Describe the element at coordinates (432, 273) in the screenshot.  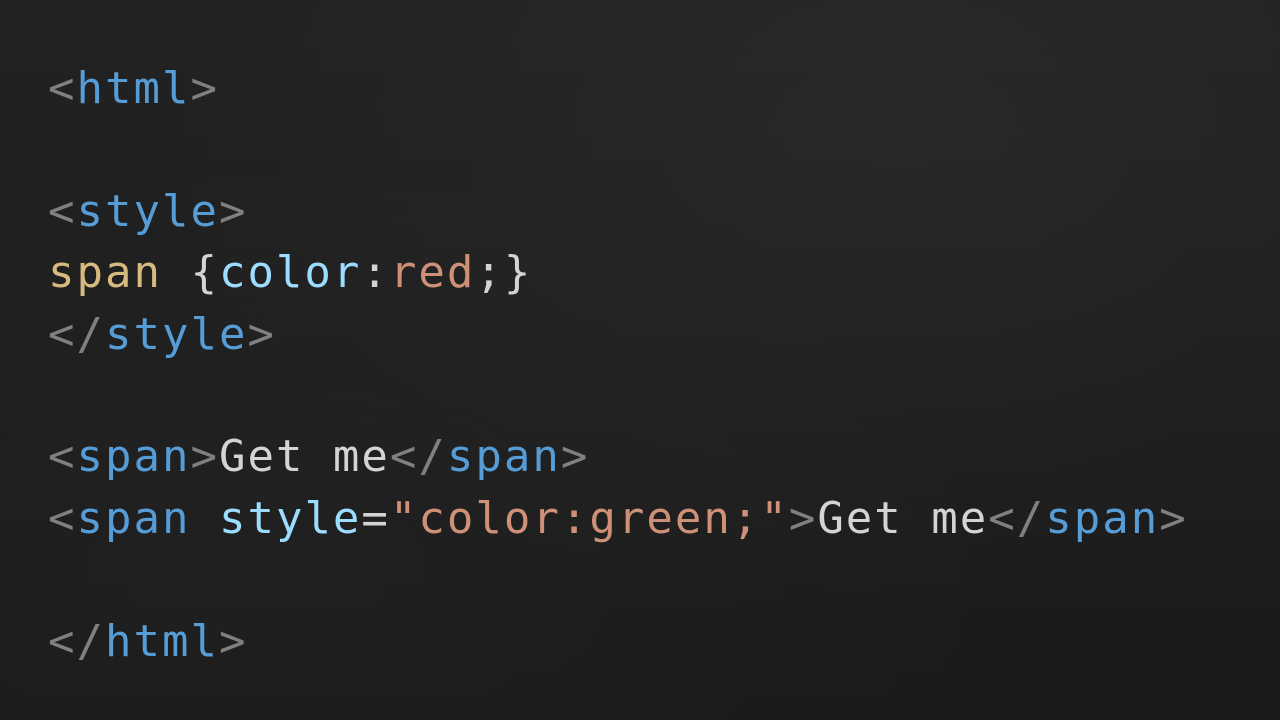
I see `css-value: red` at that location.